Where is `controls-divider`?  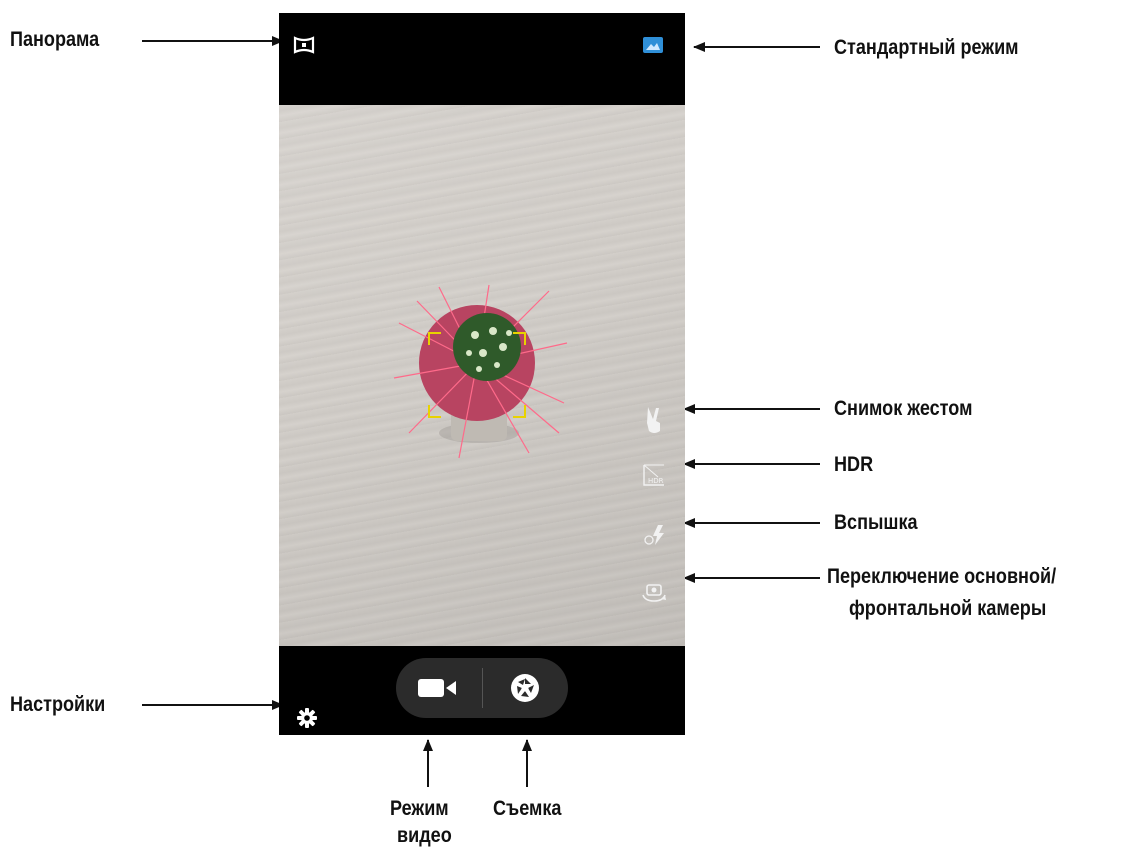 controls-divider is located at coordinates (482, 688).